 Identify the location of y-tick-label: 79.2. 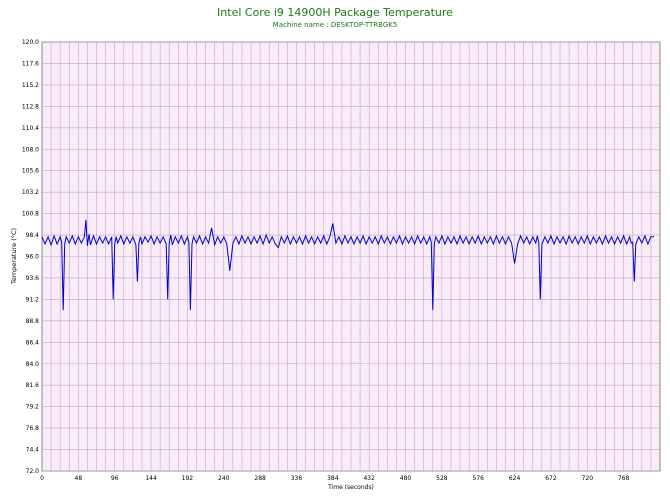
(33, 407).